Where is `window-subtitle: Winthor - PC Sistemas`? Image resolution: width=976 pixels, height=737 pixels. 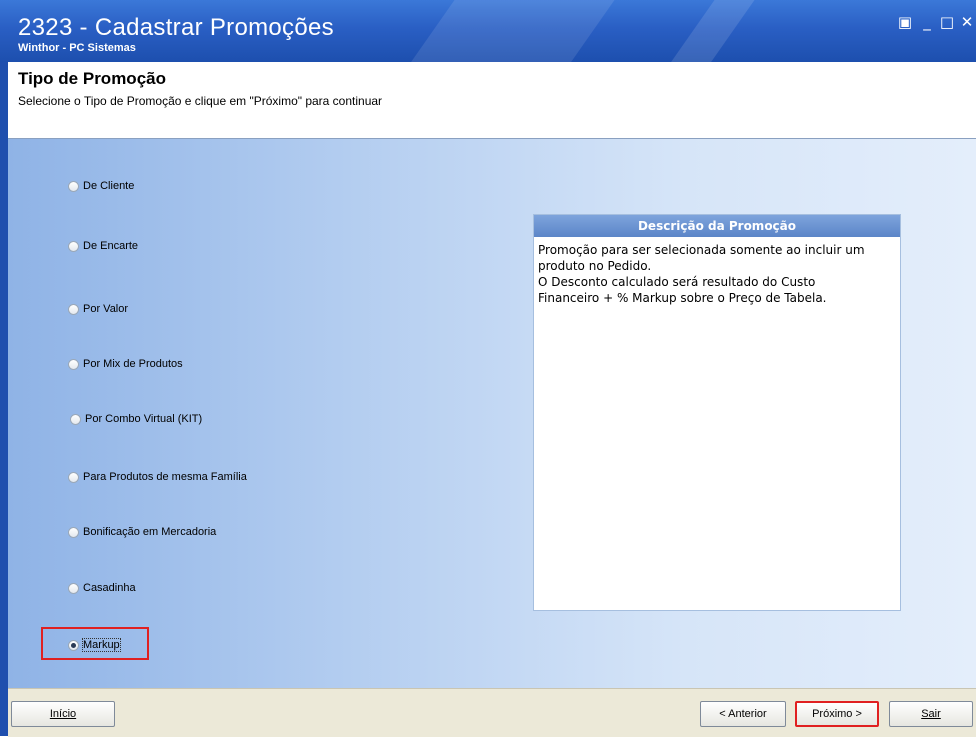
window-subtitle: Winthor - PC Sistemas is located at coordinates (77, 48).